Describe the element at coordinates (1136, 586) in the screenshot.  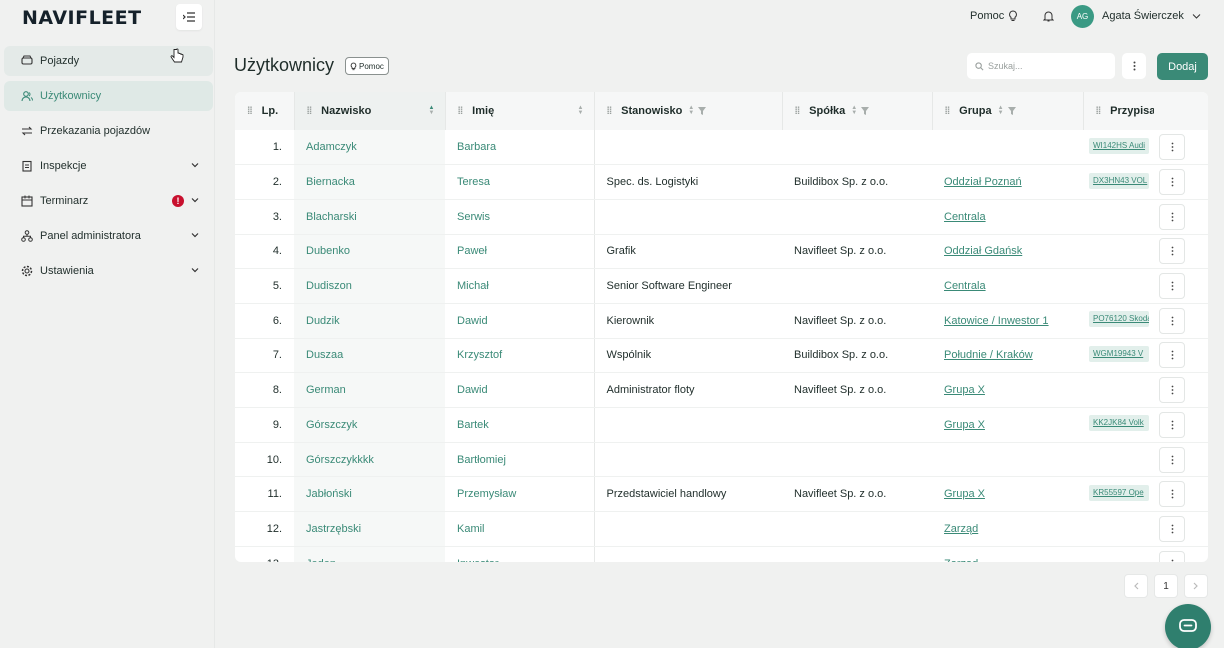
I see `prev-page-button` at that location.